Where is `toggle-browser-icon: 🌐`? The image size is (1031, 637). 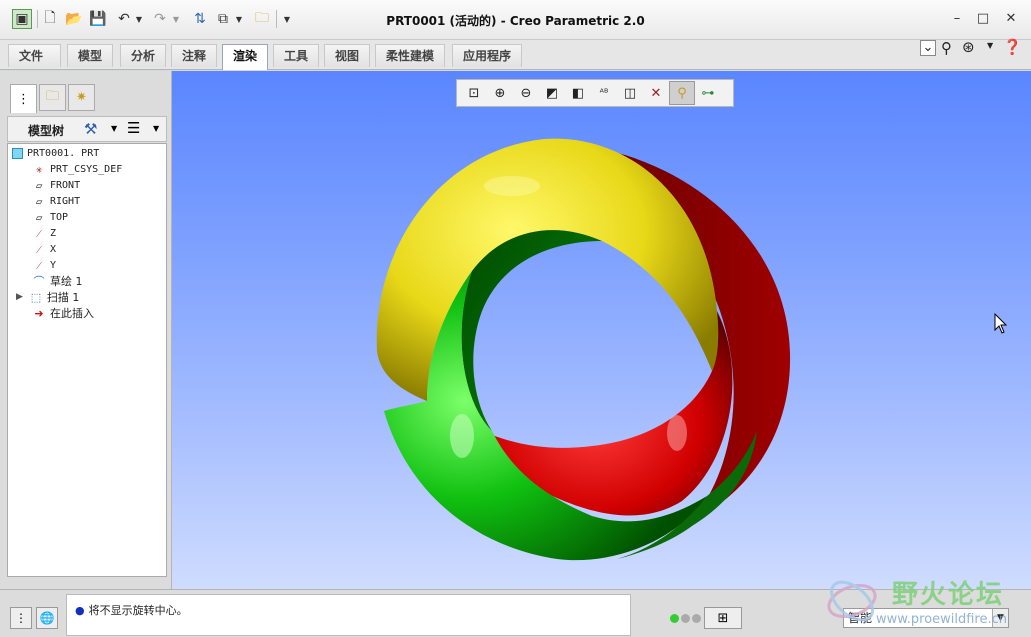 toggle-browser-icon: 🌐 is located at coordinates (47, 618).